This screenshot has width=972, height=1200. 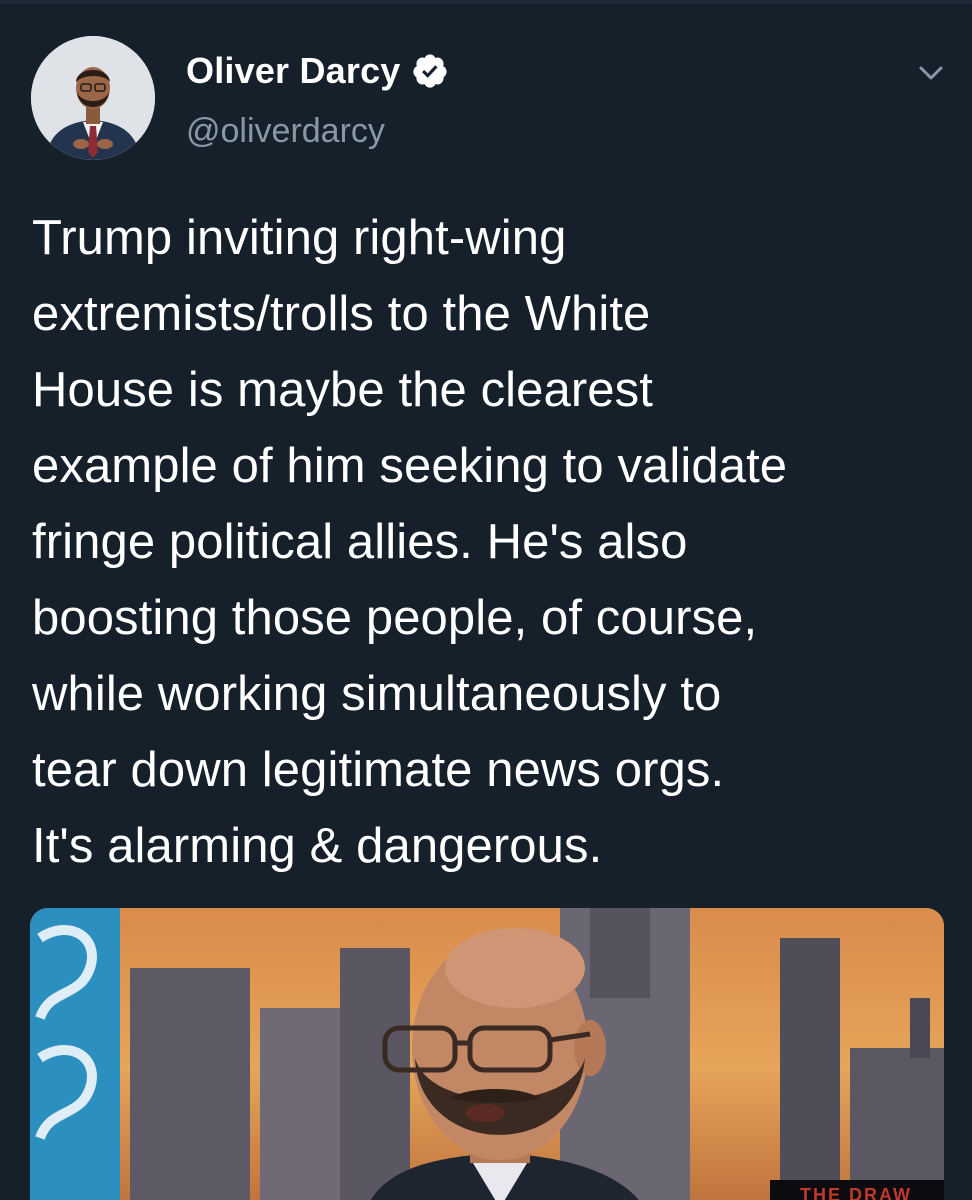 What do you see at coordinates (285, 131) in the screenshot?
I see `author-handle: @oliverdarcy` at bounding box center [285, 131].